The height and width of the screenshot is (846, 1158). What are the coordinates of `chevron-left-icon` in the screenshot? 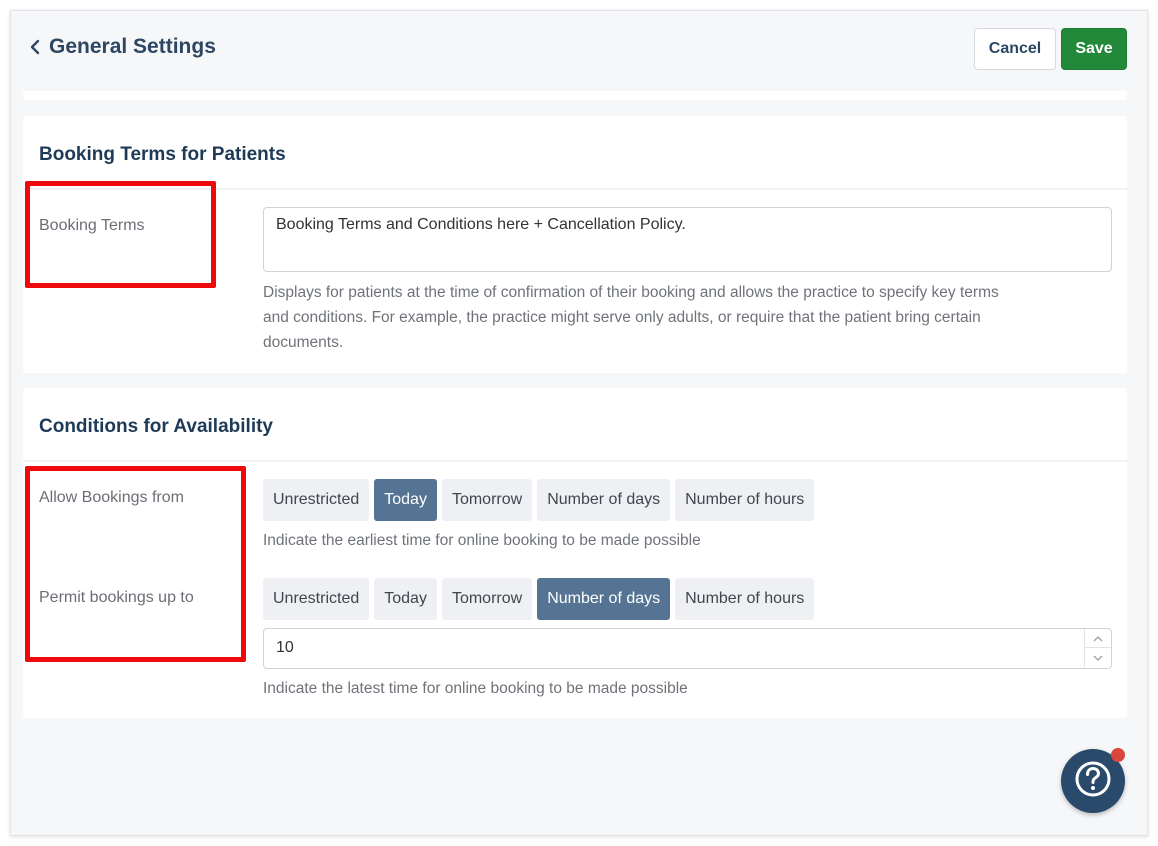 It's located at (35, 47).